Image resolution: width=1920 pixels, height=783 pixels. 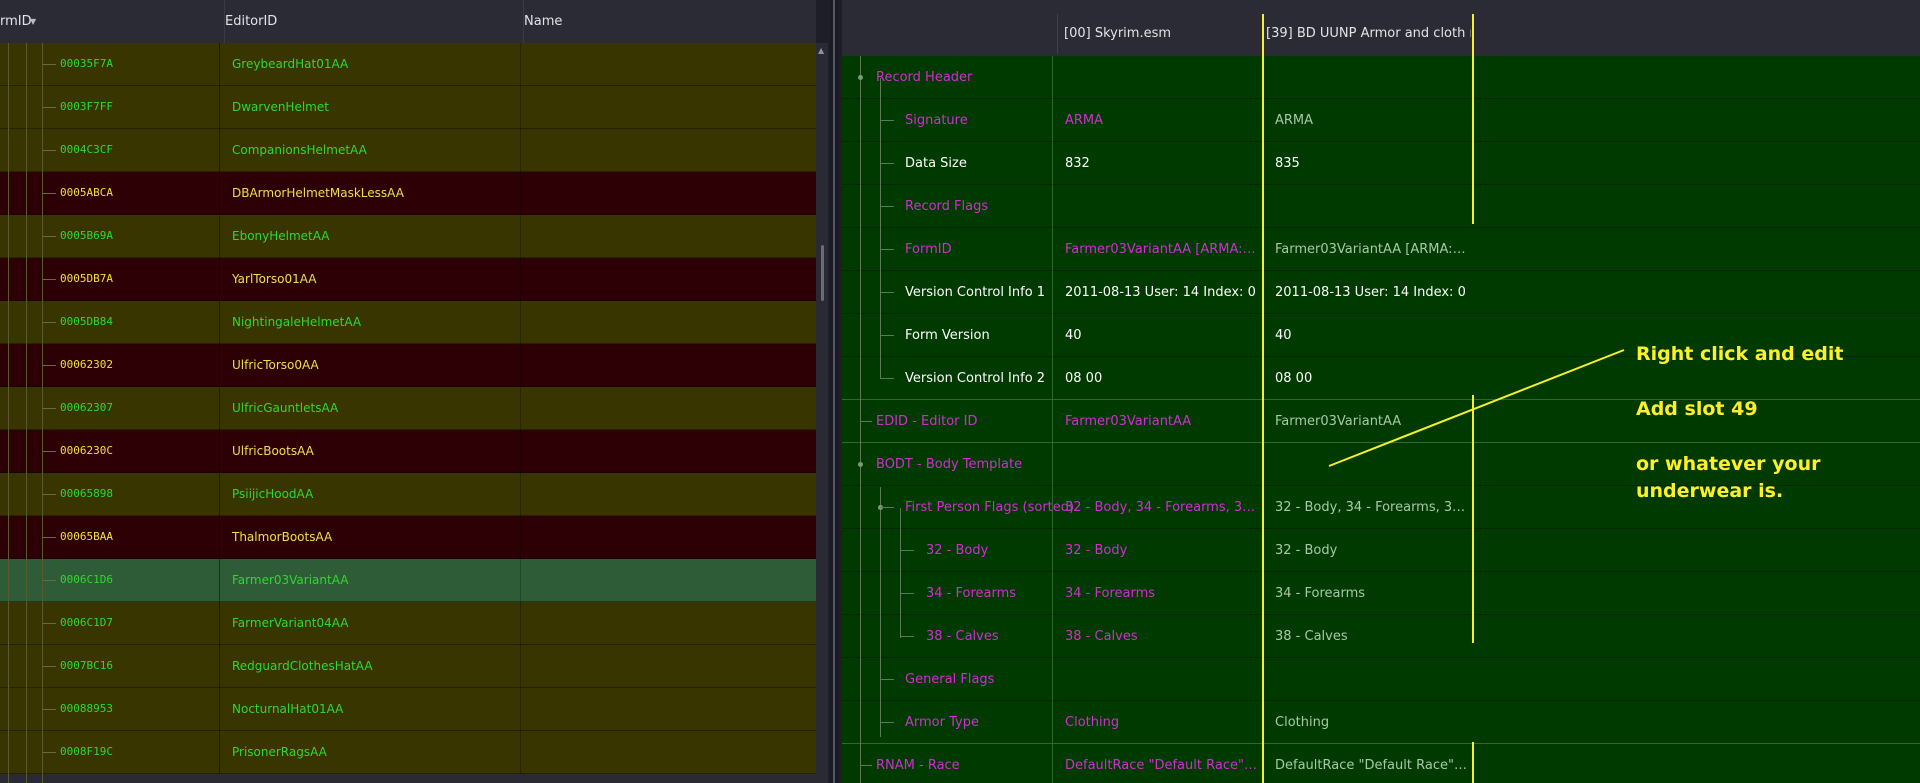 I want to click on record-editorid: DwarvenHelmet, so click(x=280, y=107).